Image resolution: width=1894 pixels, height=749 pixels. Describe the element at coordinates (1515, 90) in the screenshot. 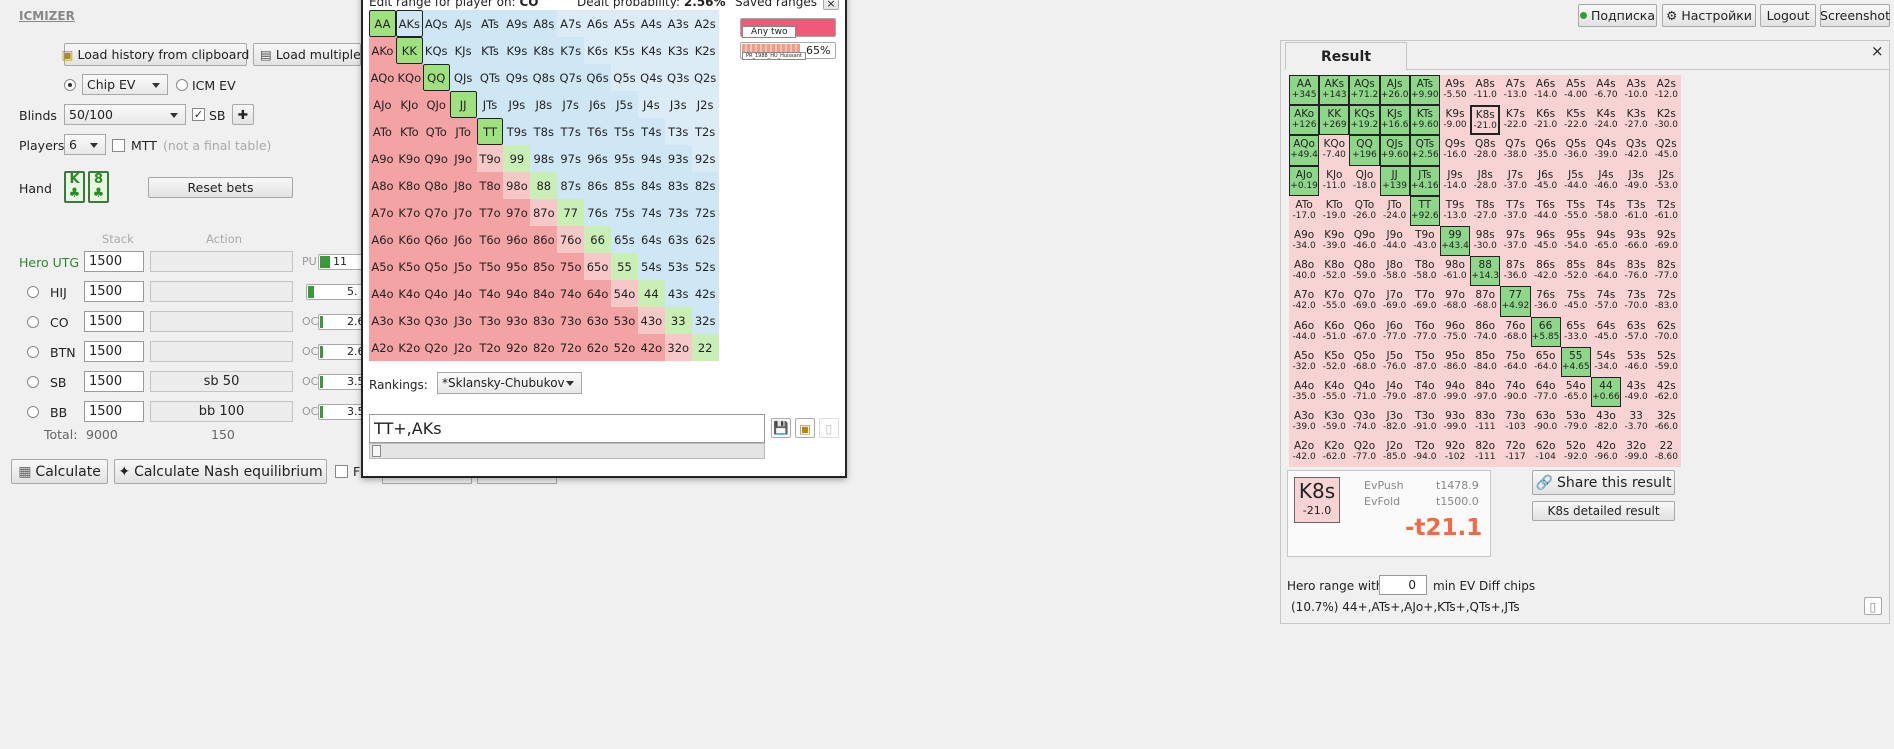

I see `result-cell: A7s -13.0` at that location.